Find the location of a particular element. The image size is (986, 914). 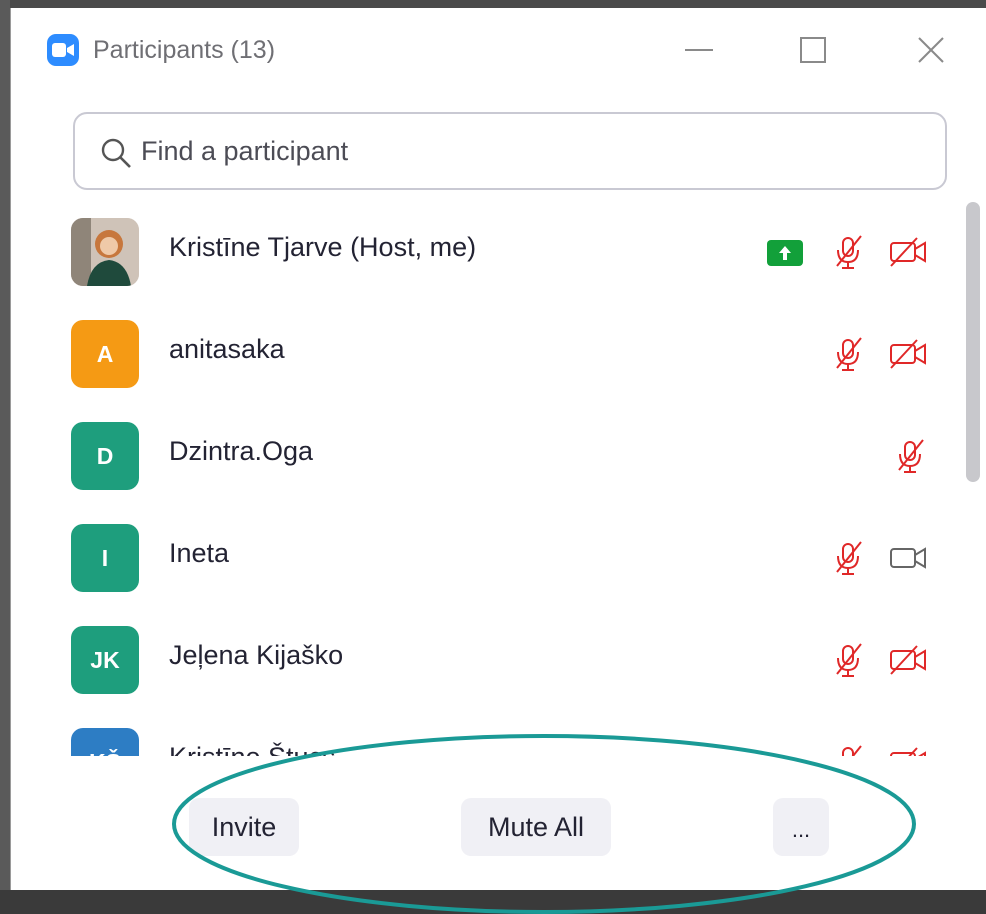

maximize-icon is located at coordinates (813, 50).